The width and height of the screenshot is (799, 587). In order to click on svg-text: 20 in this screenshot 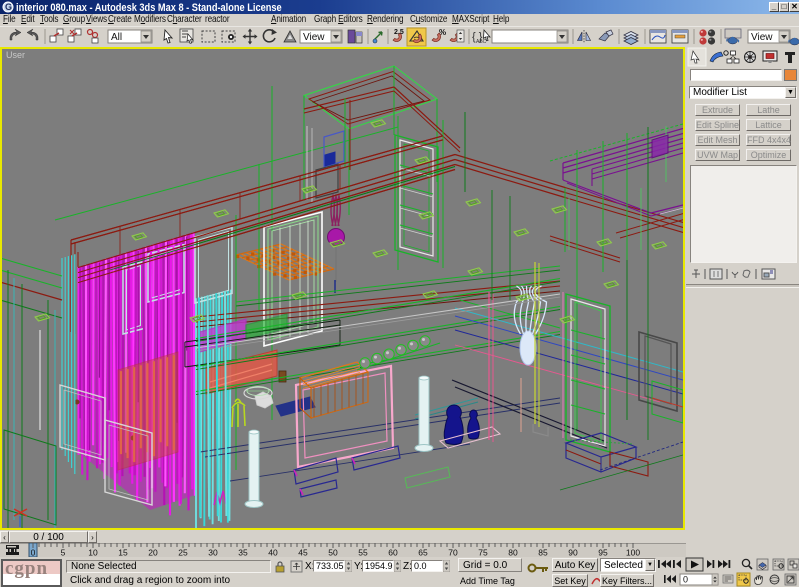, I will do `click(153, 553)`.